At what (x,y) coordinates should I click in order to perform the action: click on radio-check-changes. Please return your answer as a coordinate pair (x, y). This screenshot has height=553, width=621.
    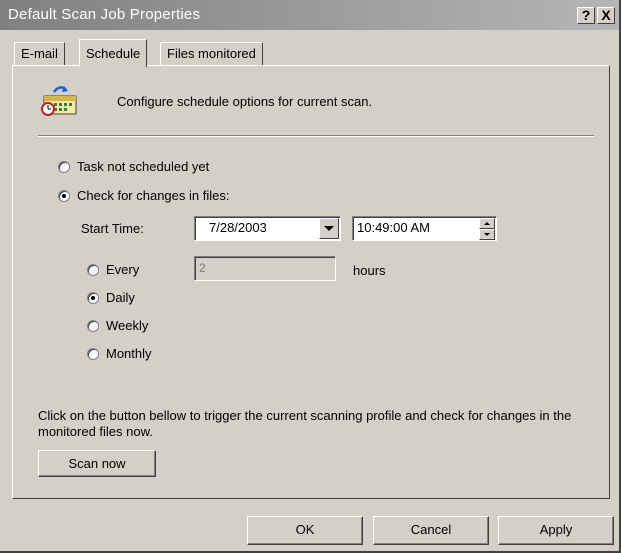
    Looking at the image, I should click on (64, 195).